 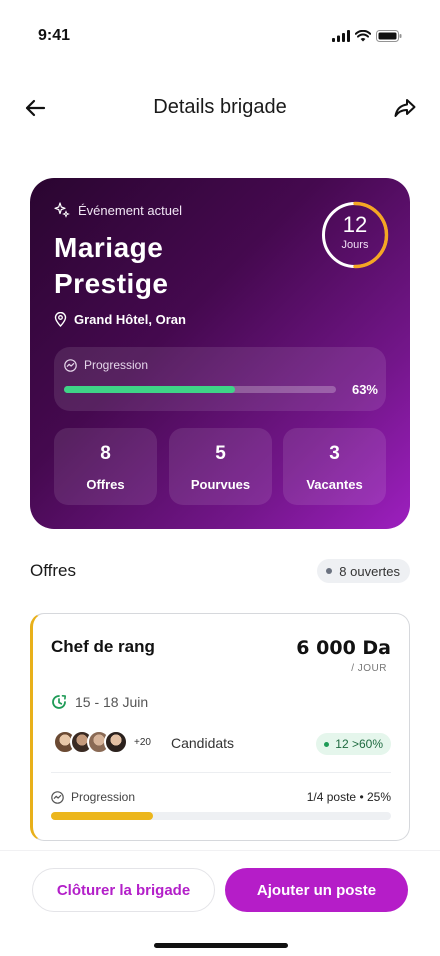 I want to click on countdown-ring: 12 Jours, so click(x=355, y=235).